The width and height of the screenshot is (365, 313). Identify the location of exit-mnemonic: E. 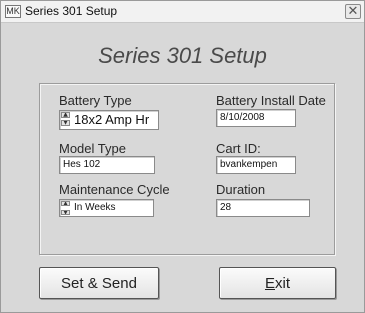
(269, 283).